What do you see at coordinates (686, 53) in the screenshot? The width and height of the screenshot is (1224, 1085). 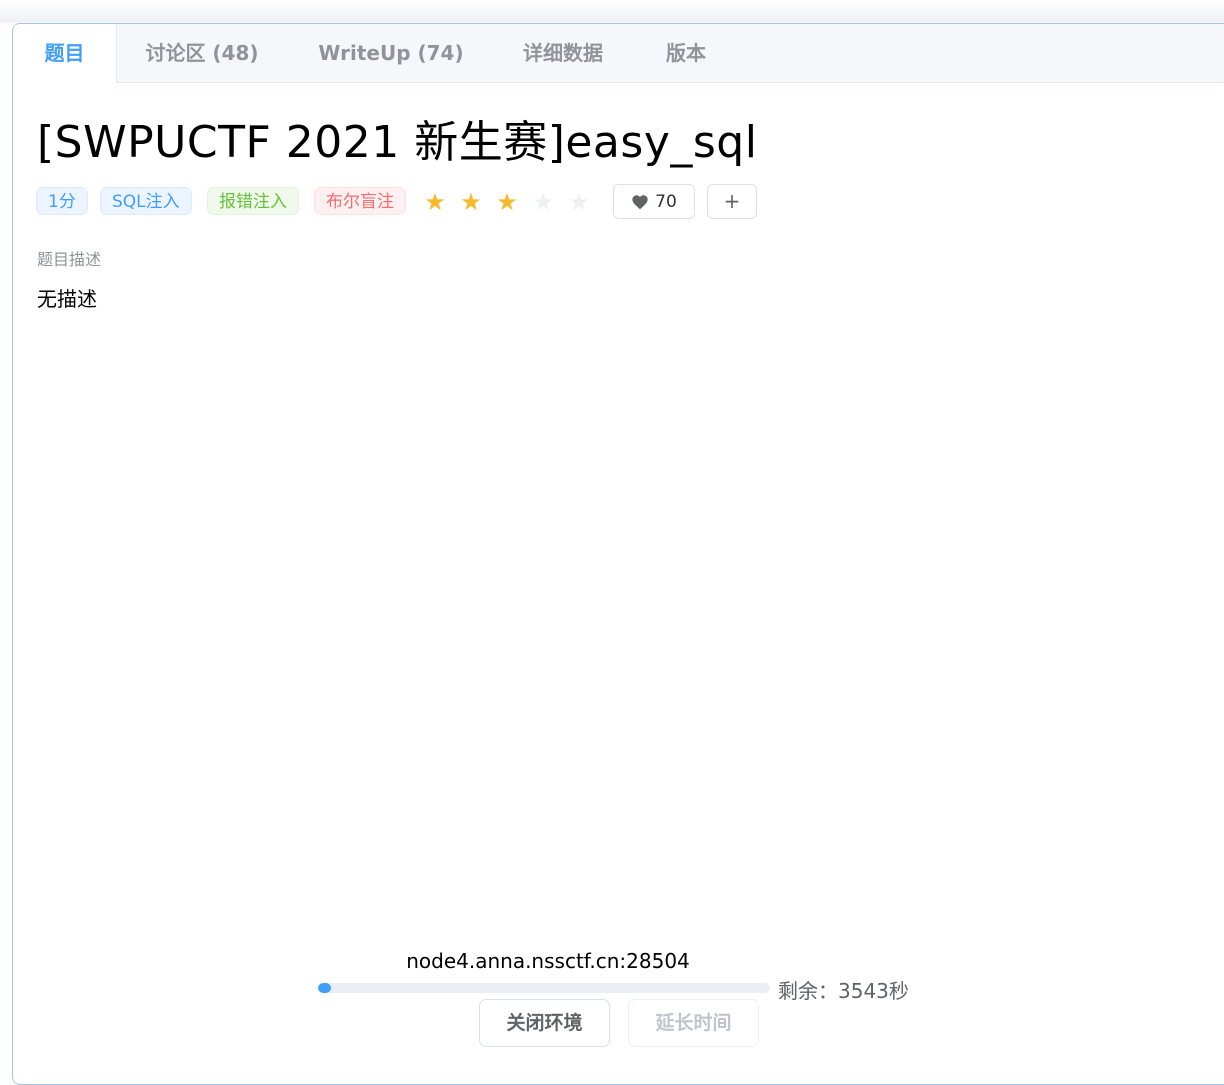 I see `tab-version: 版本` at bounding box center [686, 53].